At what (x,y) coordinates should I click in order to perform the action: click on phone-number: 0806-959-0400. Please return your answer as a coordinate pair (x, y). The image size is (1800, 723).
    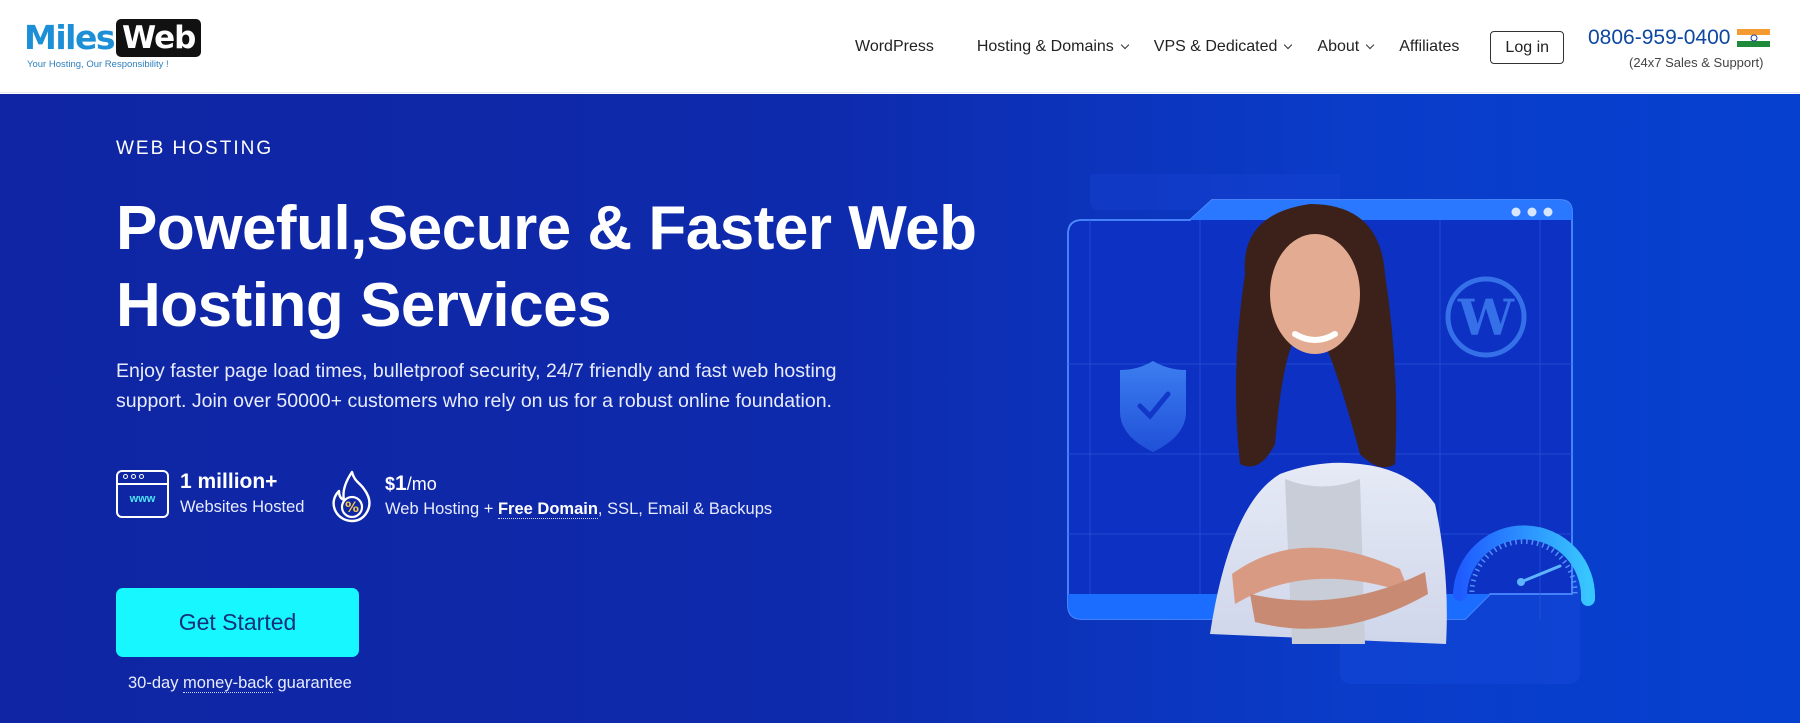
    Looking at the image, I should click on (1659, 37).